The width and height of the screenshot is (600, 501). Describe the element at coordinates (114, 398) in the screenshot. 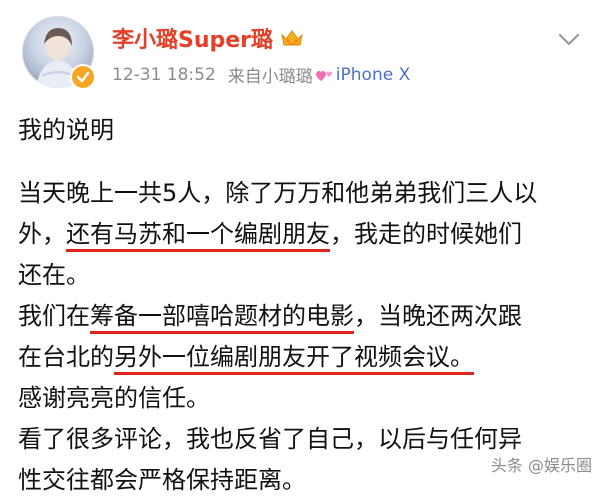

I see `p2-line3: 感谢亮亮的信任。` at that location.